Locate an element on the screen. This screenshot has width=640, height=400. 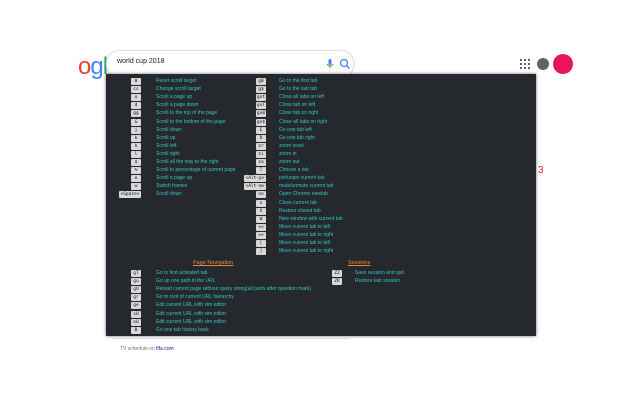
shortcut-key: cs is located at coordinates (136, 90).